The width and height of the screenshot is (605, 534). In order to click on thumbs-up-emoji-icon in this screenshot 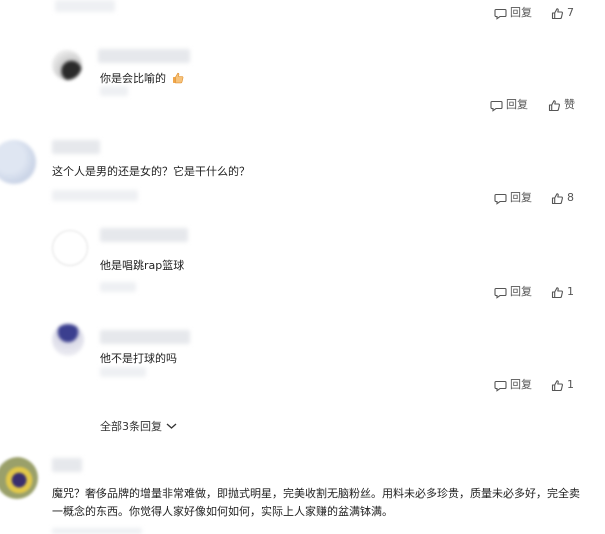, I will do `click(178, 80)`.